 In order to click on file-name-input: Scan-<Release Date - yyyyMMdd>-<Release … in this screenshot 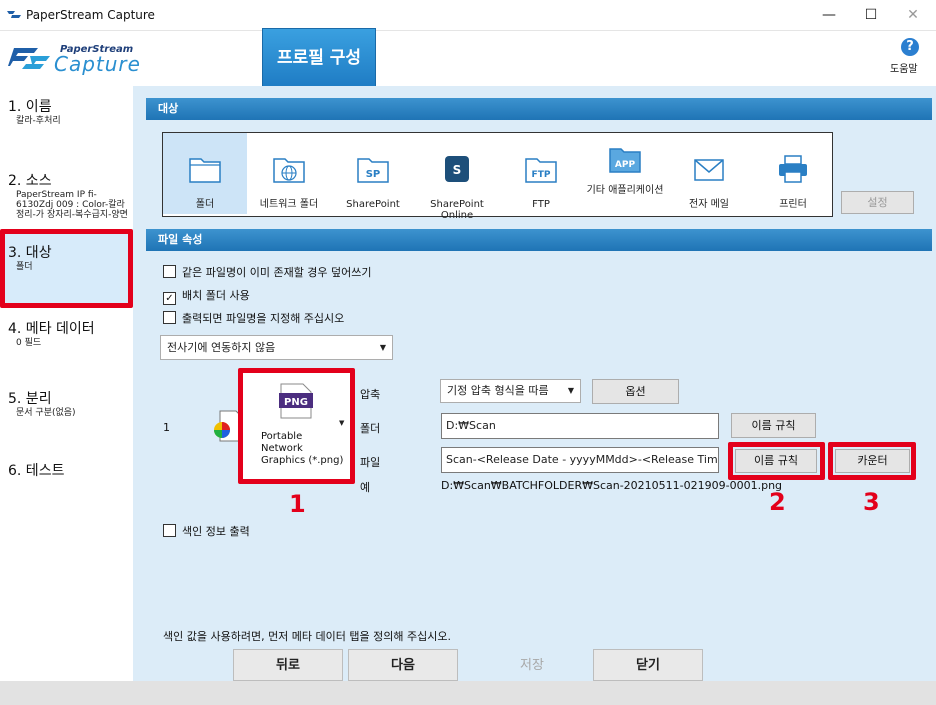, I will do `click(580, 460)`.